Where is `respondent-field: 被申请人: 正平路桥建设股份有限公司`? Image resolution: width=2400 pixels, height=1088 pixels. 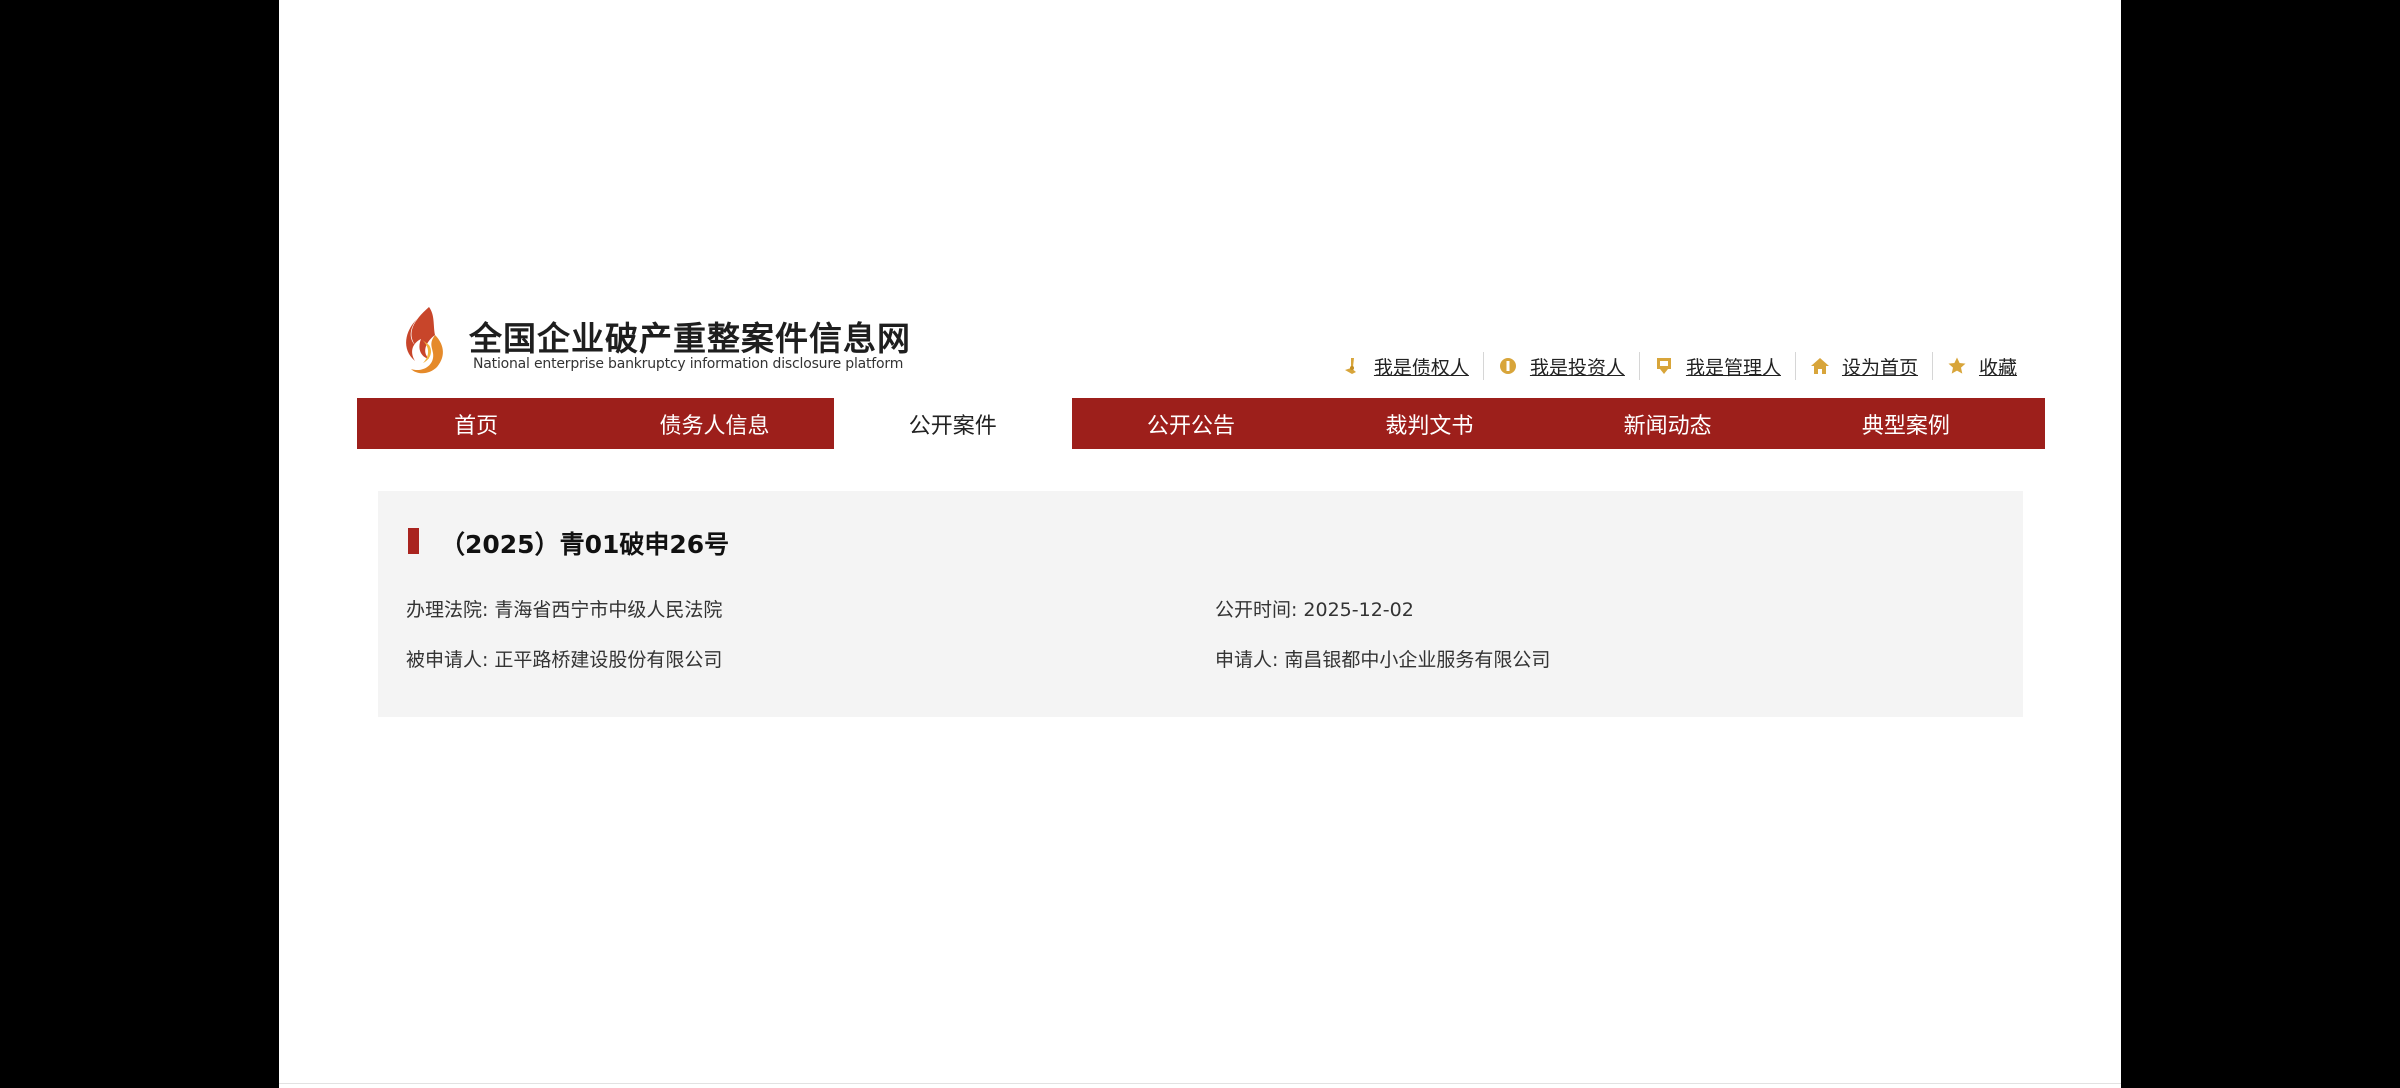 respondent-field: 被申请人: 正平路桥建设股份有限公司 is located at coordinates (564, 658).